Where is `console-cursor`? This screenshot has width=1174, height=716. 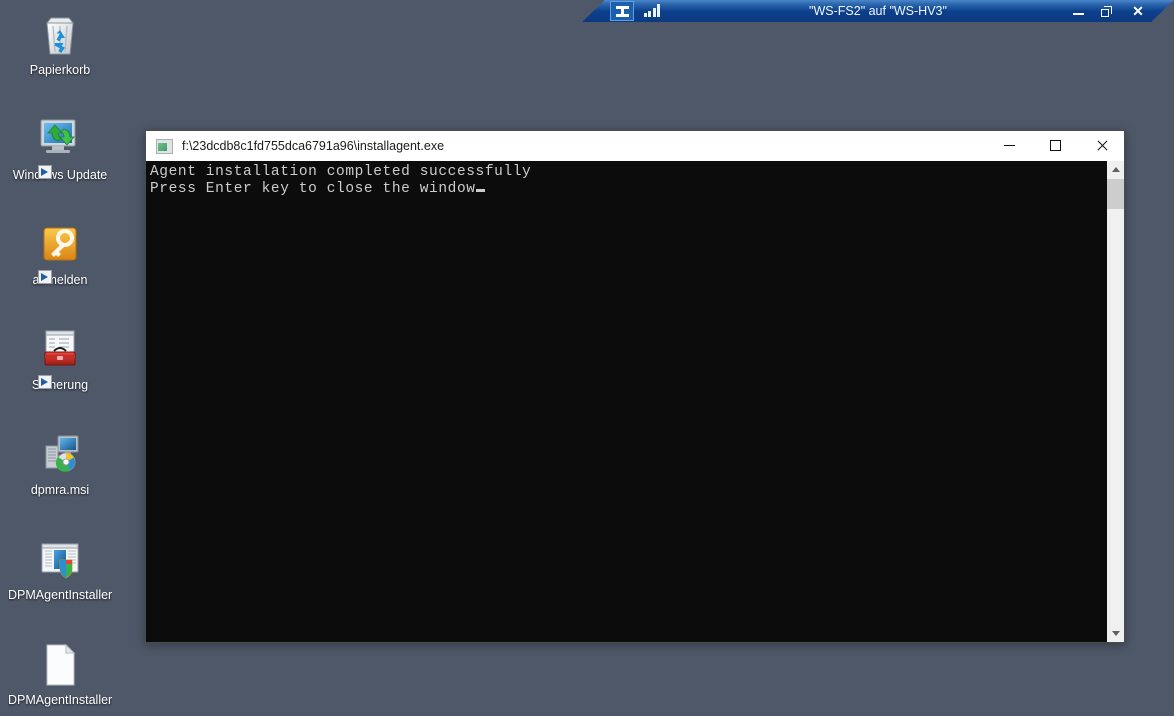
console-cursor is located at coordinates (480, 190).